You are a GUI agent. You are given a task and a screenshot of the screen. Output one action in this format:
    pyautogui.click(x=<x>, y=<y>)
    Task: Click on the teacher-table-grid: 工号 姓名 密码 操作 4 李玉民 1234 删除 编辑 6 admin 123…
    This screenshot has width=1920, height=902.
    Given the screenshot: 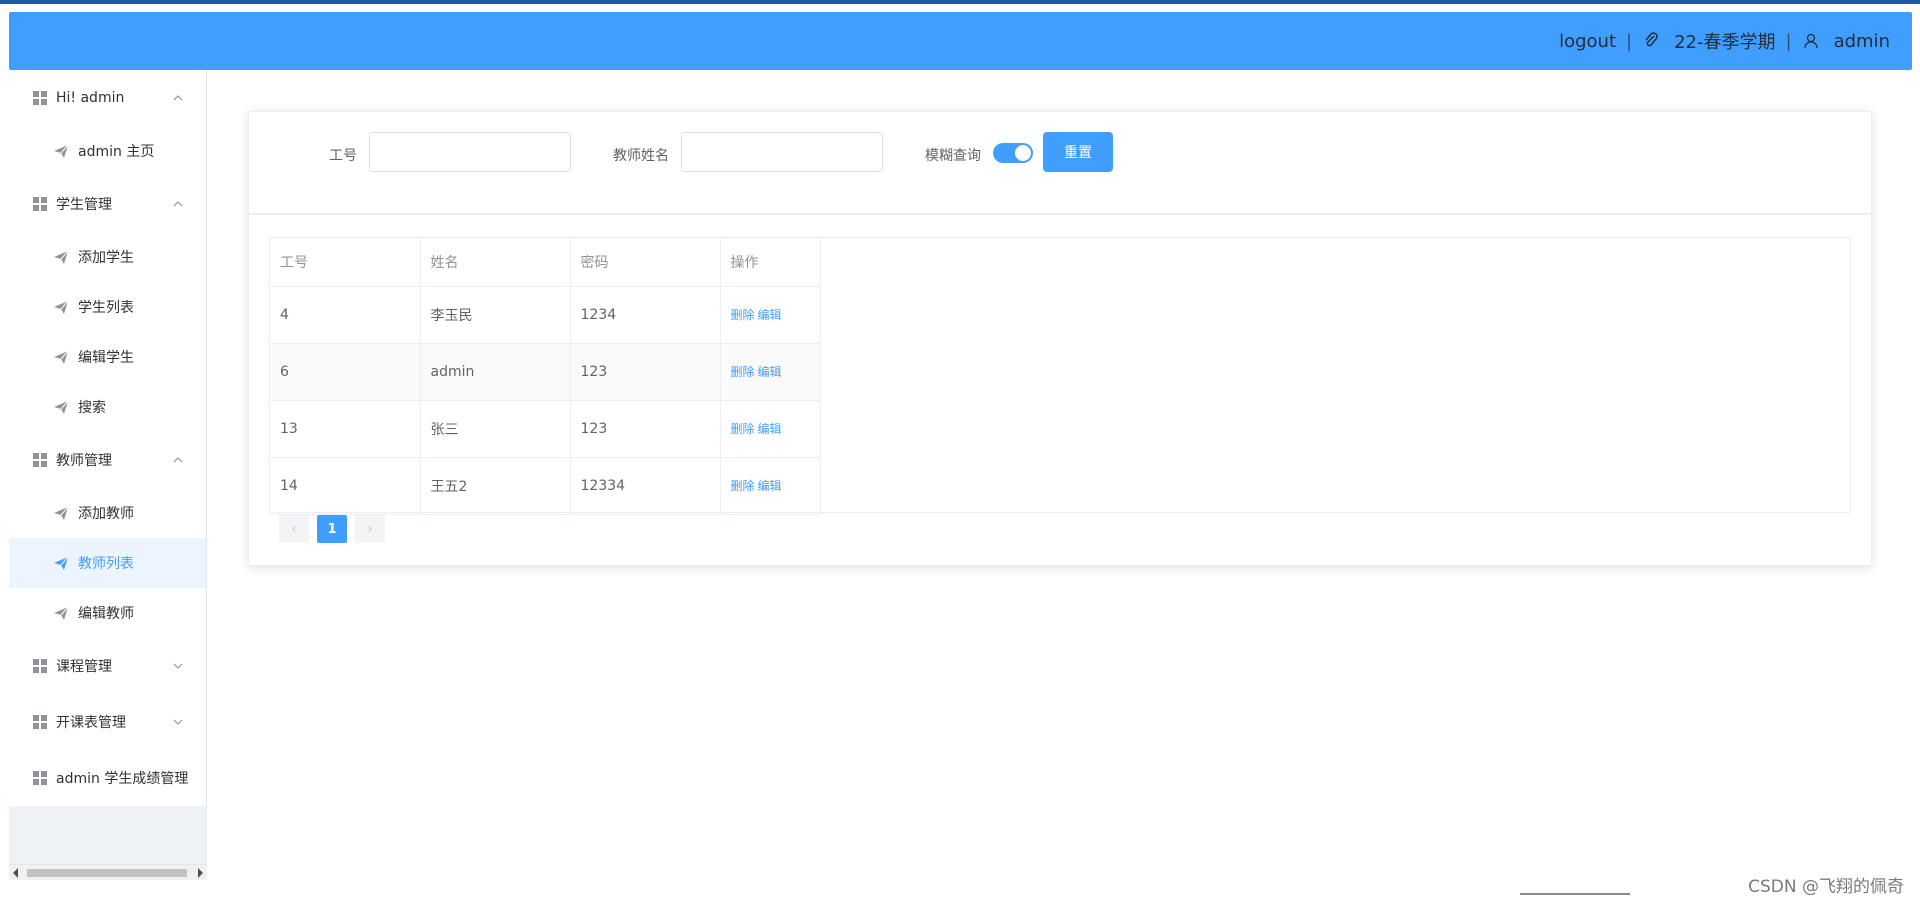 What is the action you would take?
    pyautogui.click(x=545, y=376)
    